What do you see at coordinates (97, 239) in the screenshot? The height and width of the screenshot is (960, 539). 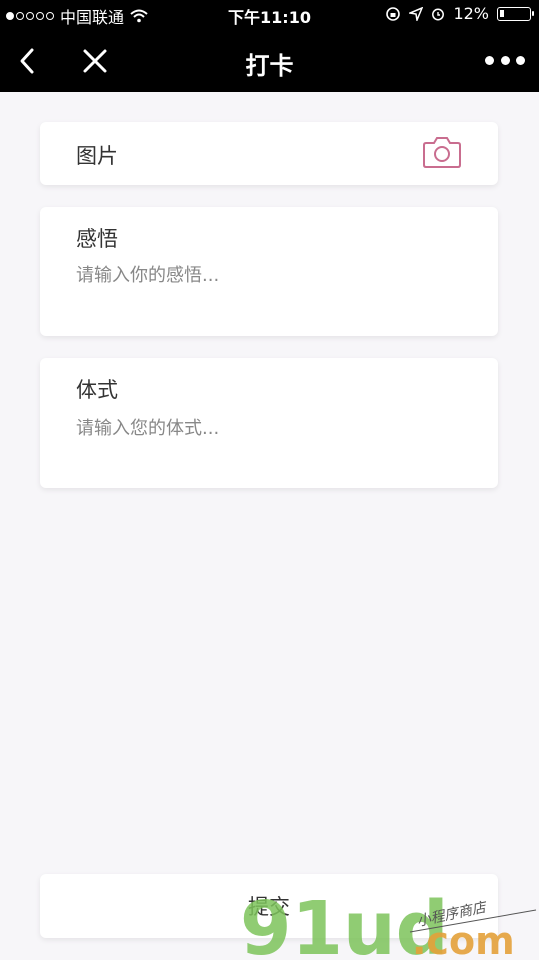 I see `insight-label: 感悟` at bounding box center [97, 239].